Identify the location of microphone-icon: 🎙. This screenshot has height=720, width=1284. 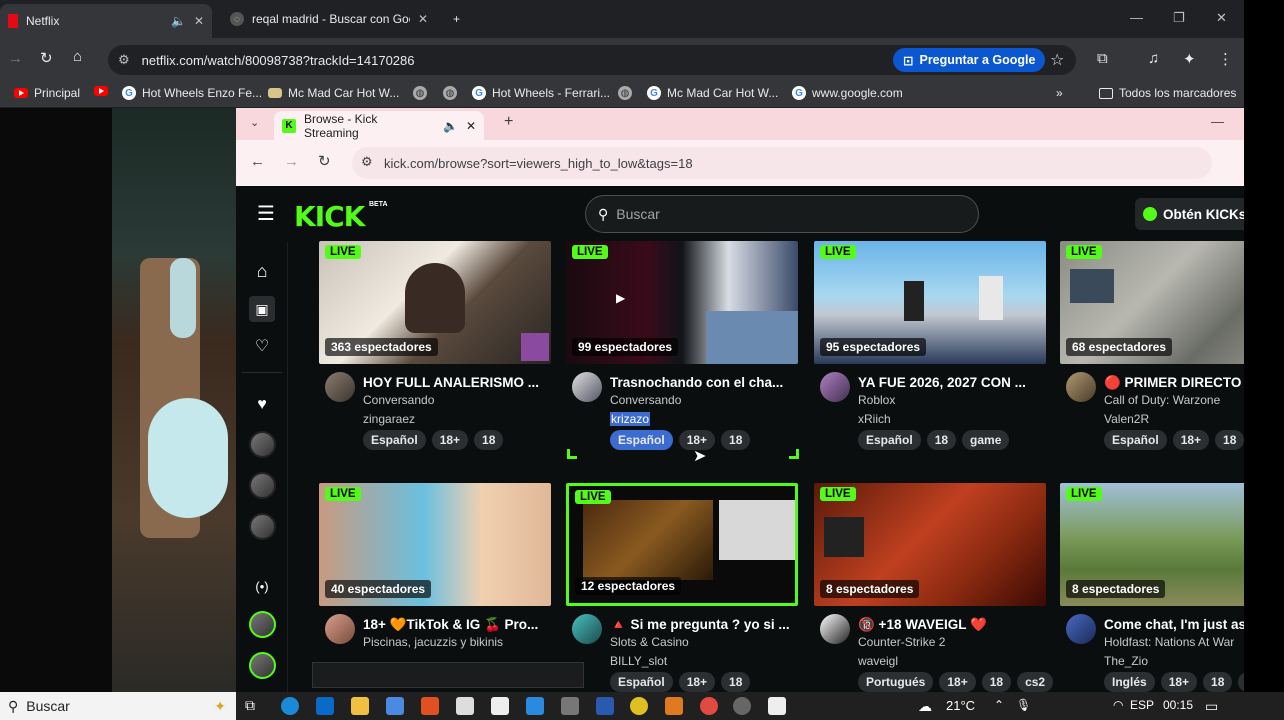
(1023, 705).